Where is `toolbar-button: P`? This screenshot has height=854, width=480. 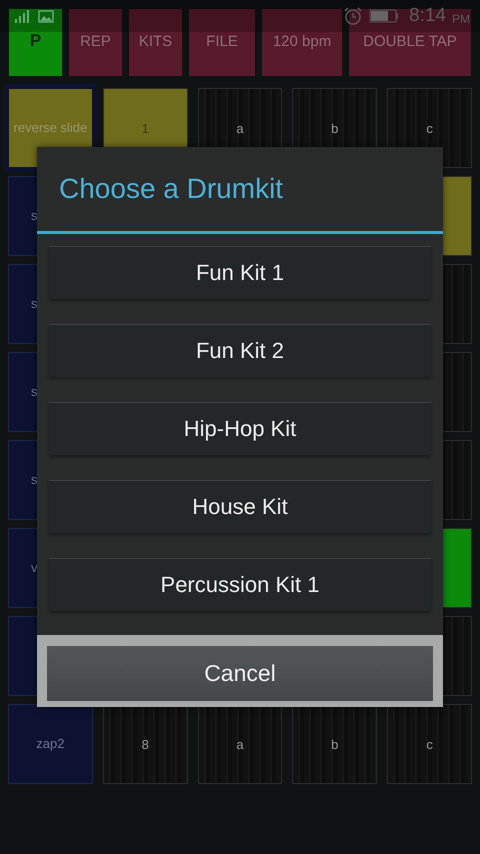 toolbar-button: P is located at coordinates (35, 42).